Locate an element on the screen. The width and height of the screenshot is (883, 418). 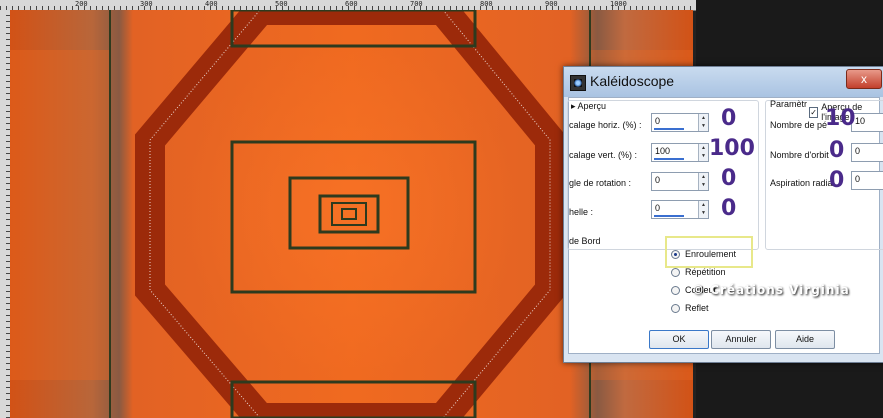
ruler-tick: 200 is located at coordinates (81, 4).